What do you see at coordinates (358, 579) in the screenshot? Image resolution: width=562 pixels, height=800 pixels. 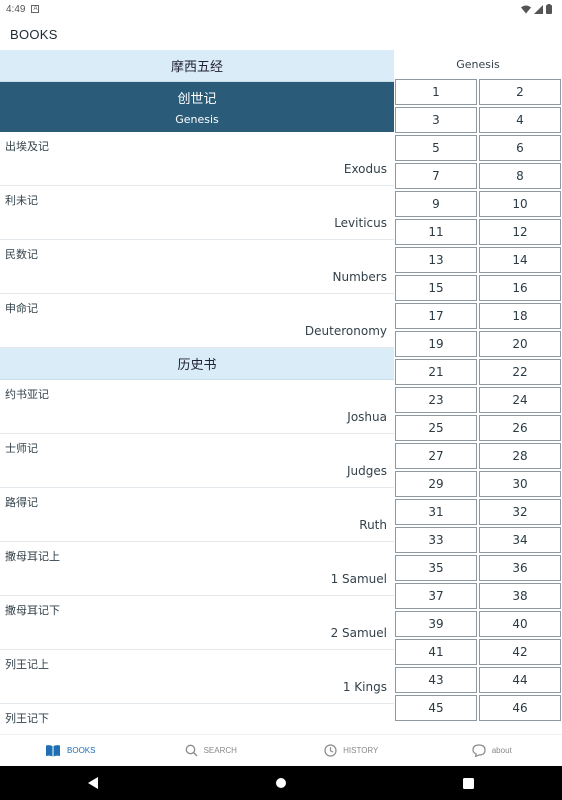 I see `book-en-label: 1 Samuel` at bounding box center [358, 579].